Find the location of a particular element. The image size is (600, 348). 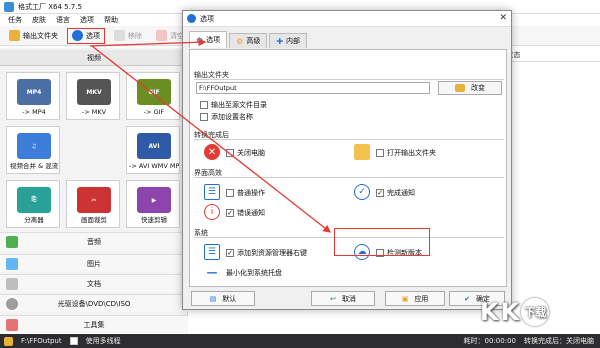

list-icon: ☰ is located at coordinates (212, 252).